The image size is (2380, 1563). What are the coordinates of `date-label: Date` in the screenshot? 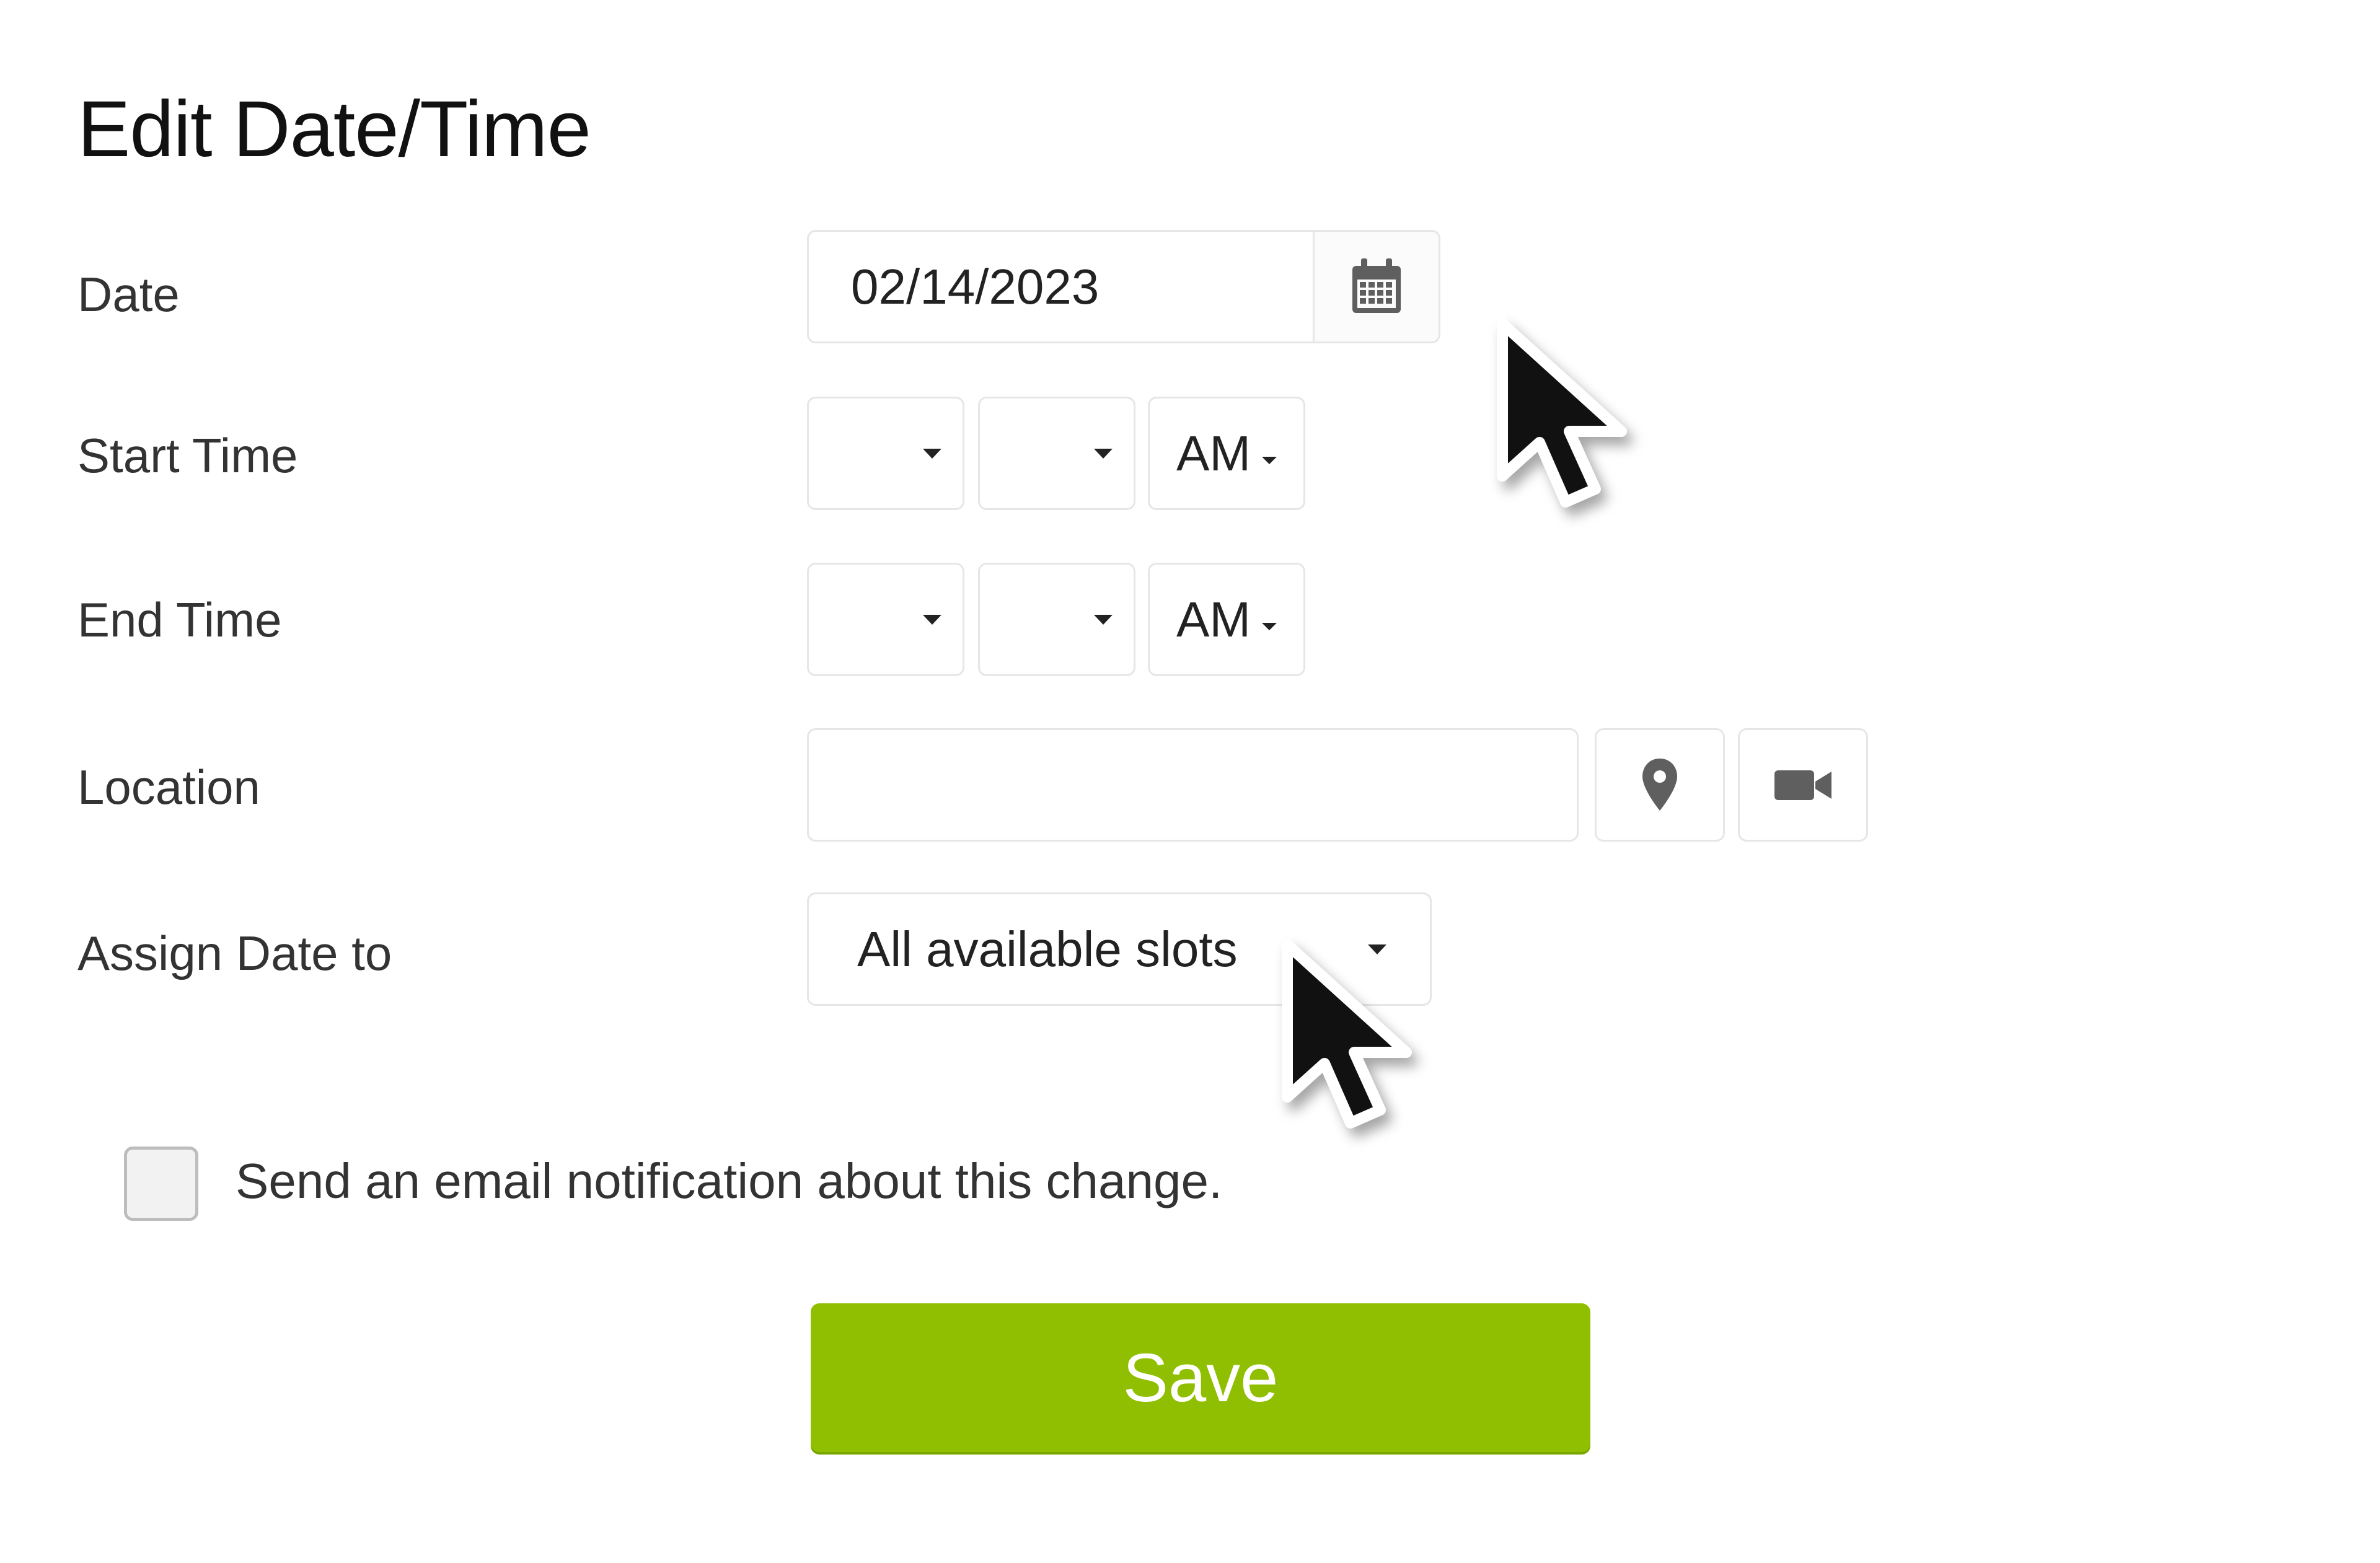 It's located at (128, 294).